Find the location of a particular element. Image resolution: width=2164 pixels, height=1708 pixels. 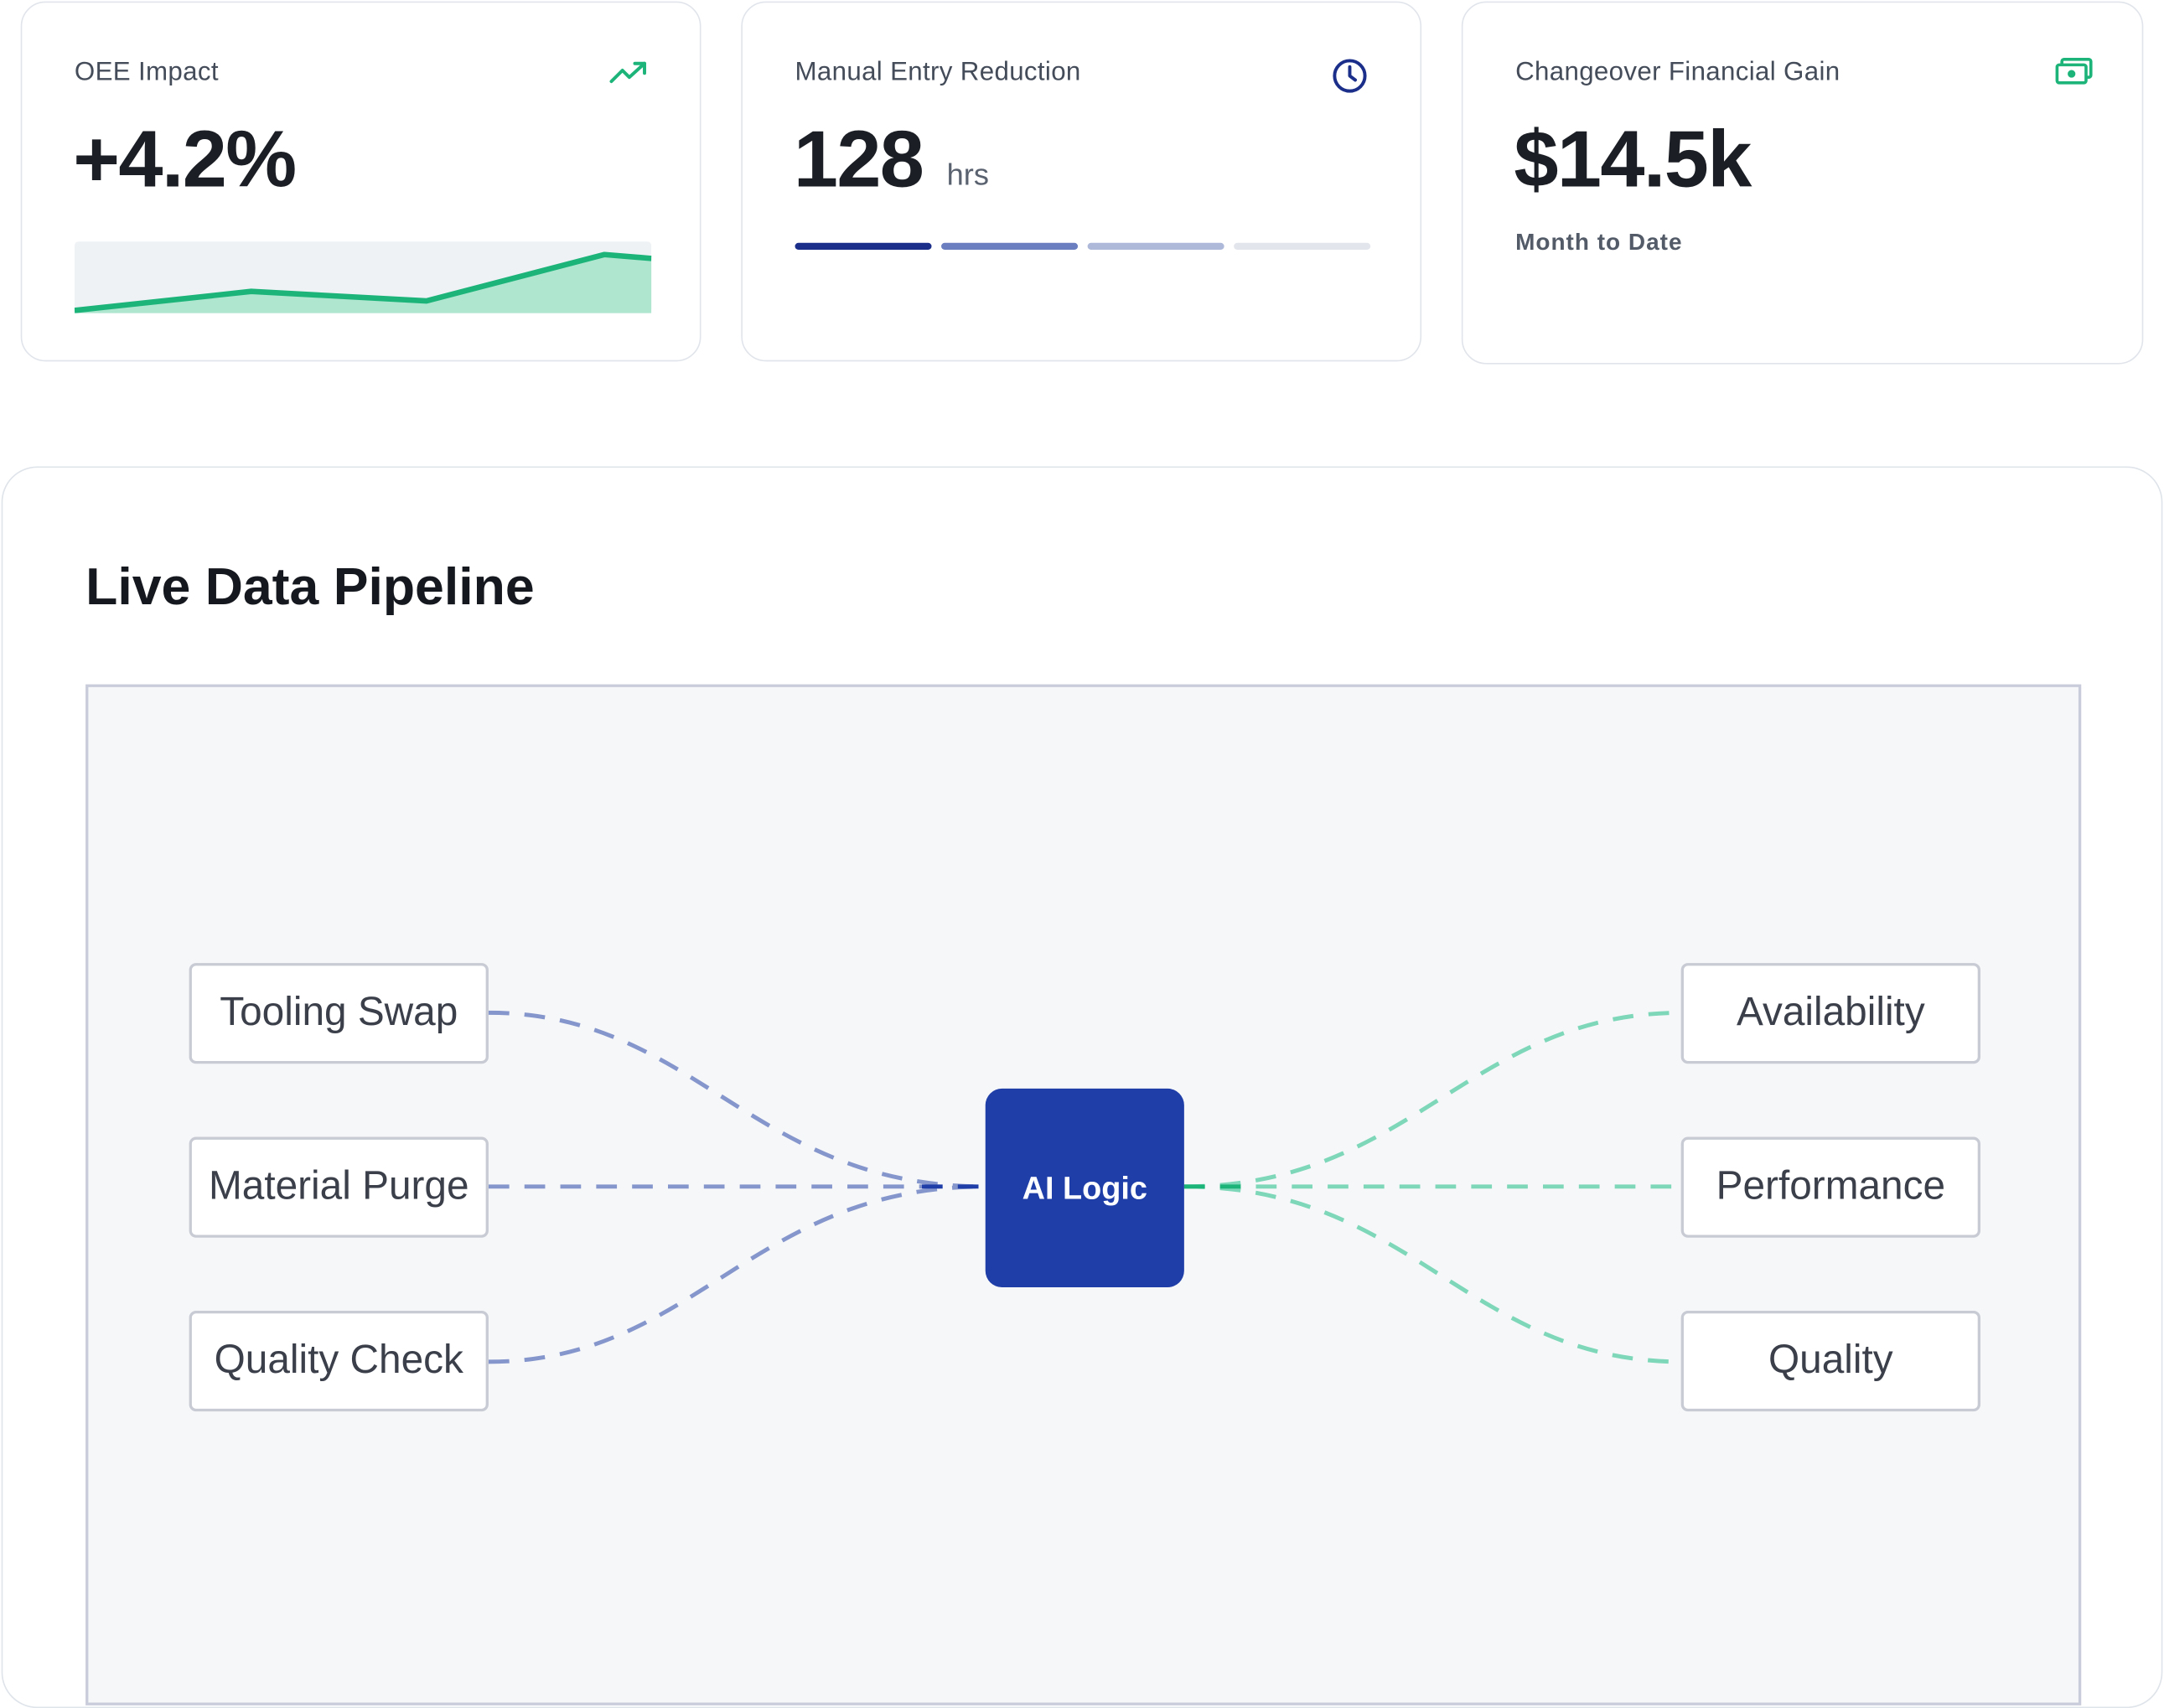

output-node-quality: Quality is located at coordinates (1830, 1361).